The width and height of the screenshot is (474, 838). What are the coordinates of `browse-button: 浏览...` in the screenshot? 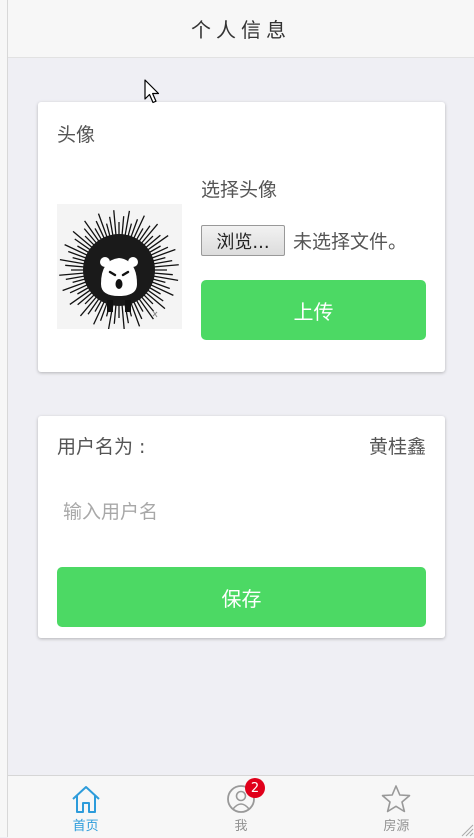 It's located at (243, 240).